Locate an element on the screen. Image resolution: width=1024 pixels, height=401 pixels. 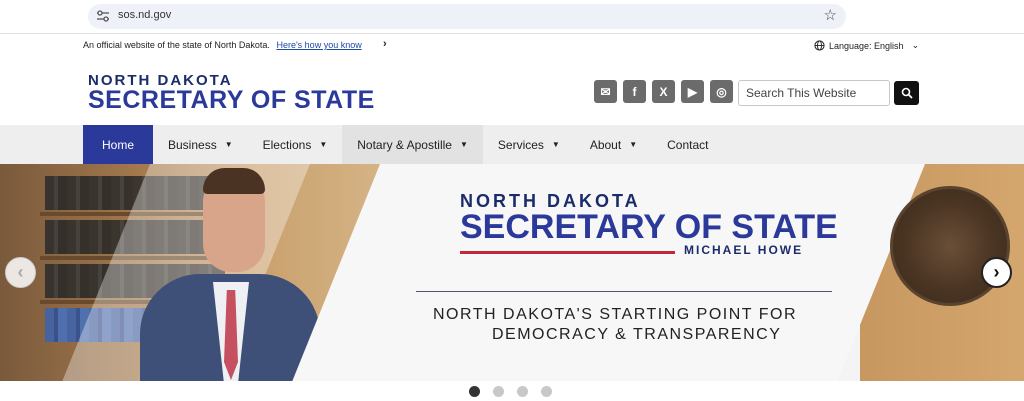
url-text: sos.nd.gov is located at coordinates (144, 15).